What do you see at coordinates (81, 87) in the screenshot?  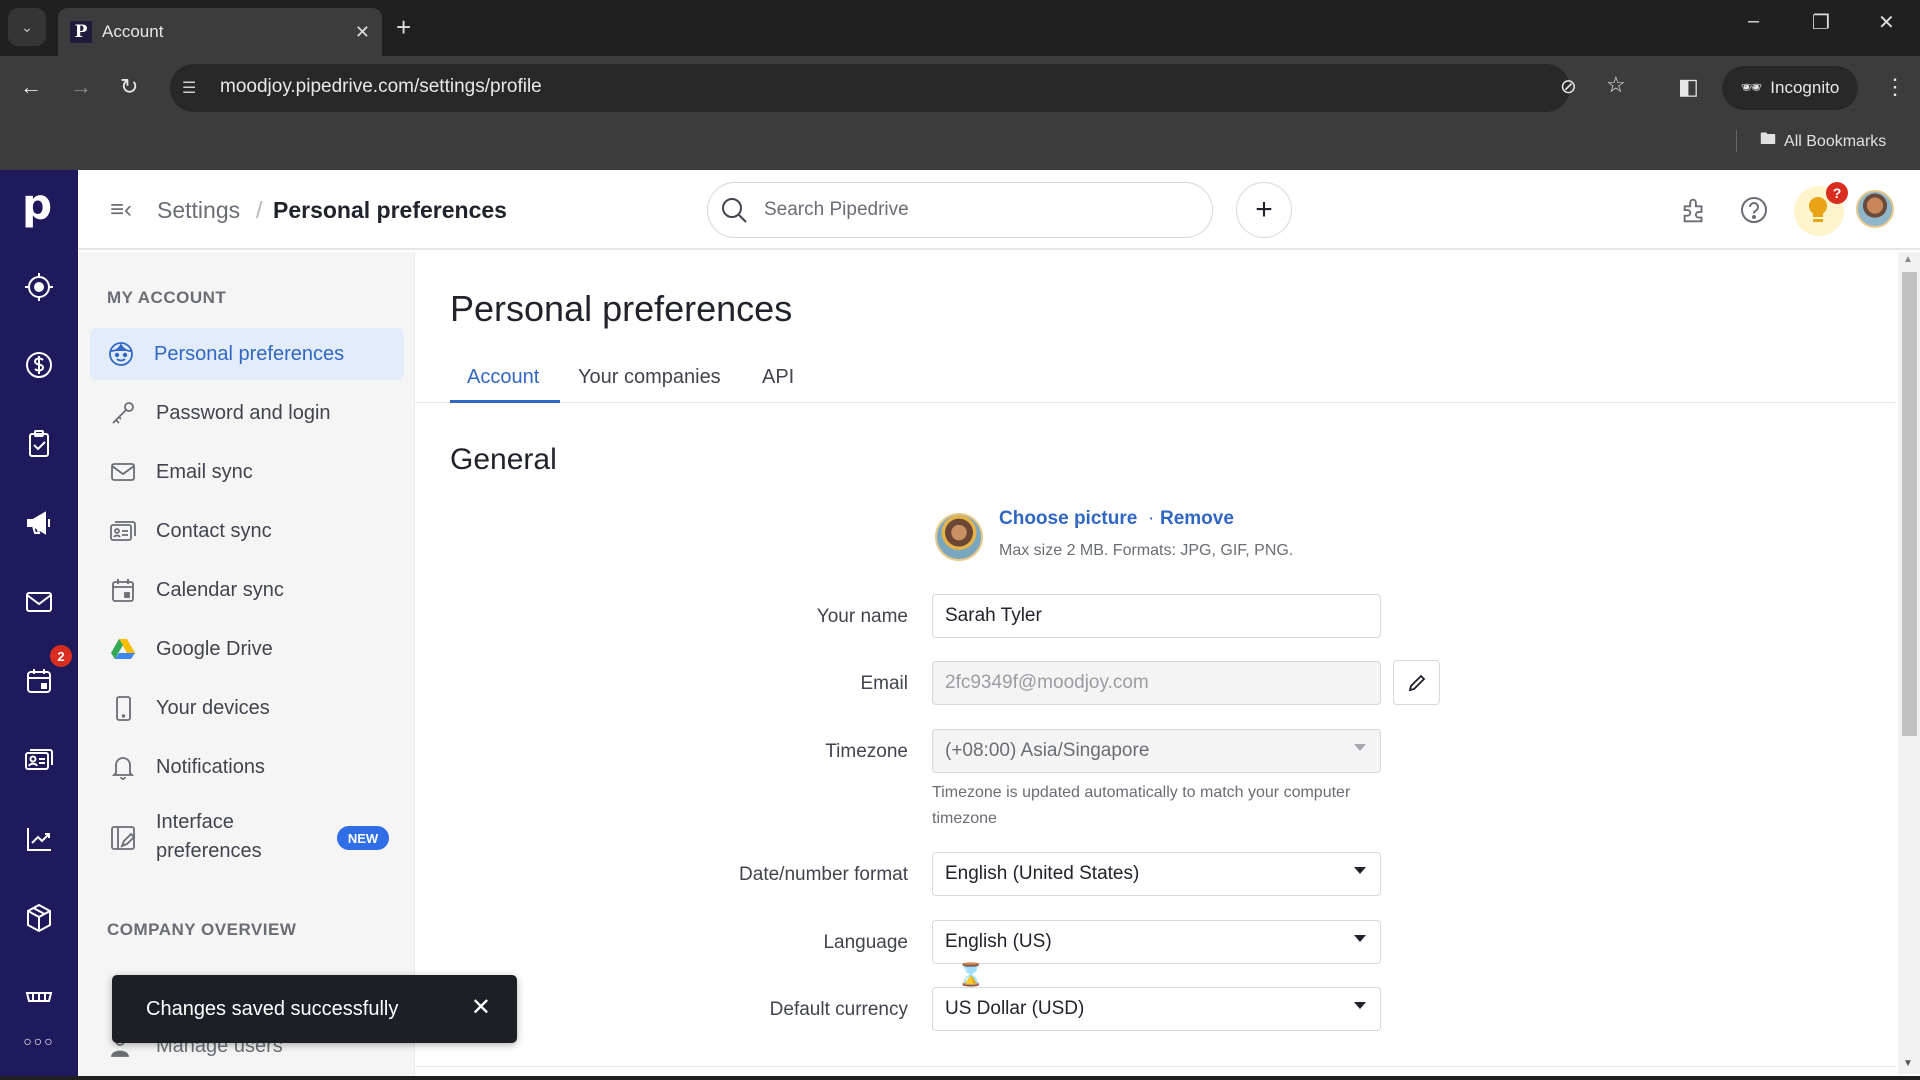 I see `forward-icon: →` at bounding box center [81, 87].